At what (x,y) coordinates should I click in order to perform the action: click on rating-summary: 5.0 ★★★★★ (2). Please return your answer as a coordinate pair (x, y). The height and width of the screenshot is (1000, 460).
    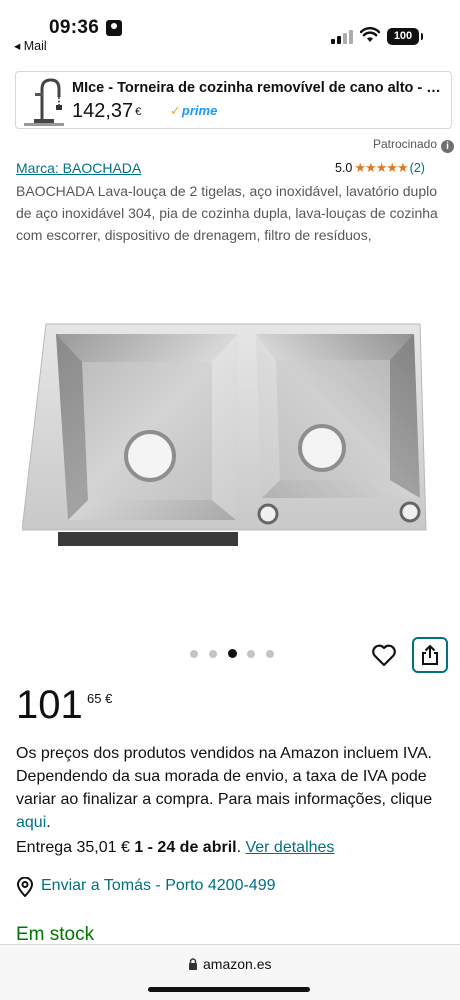
    Looking at the image, I should click on (380, 168).